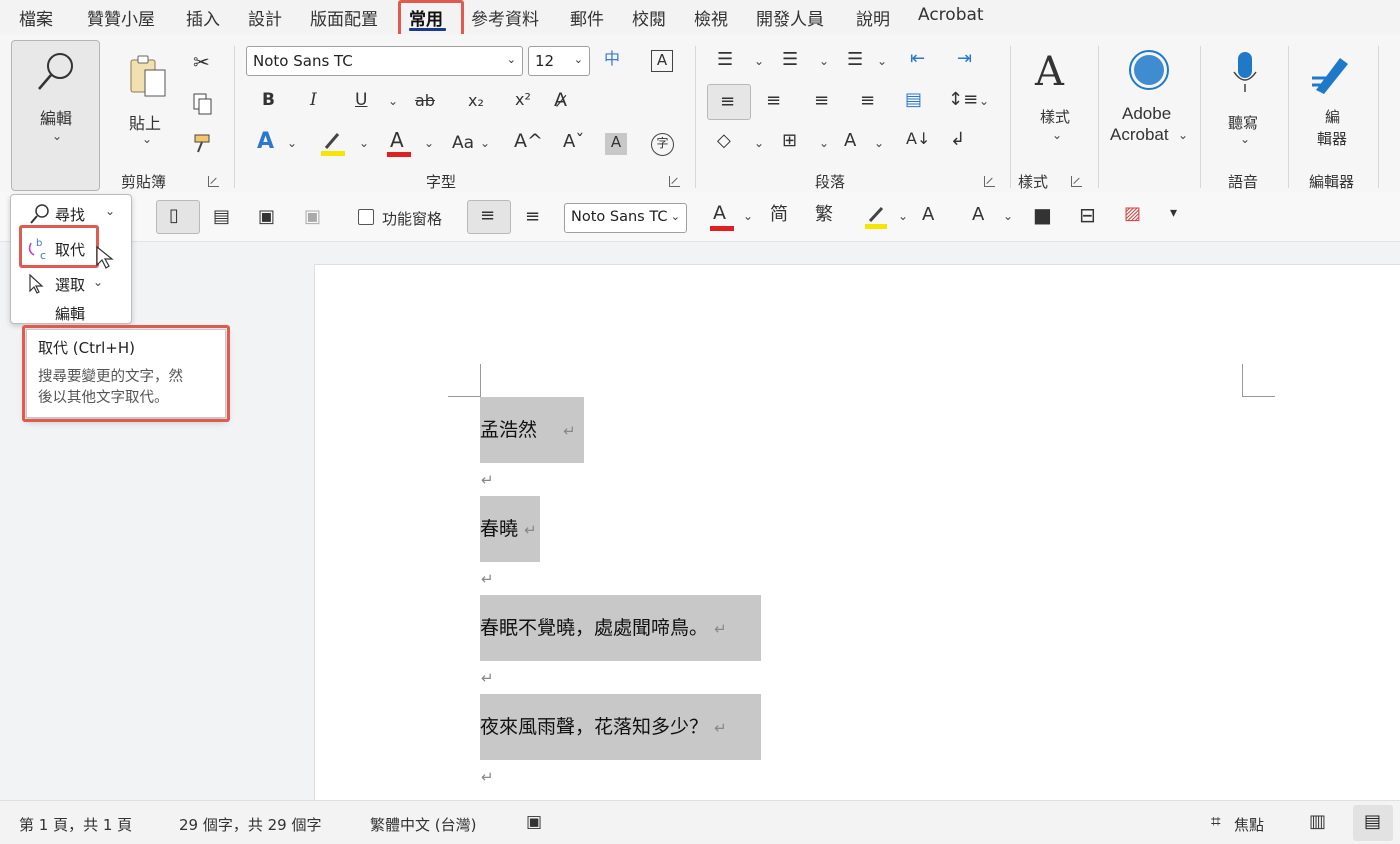 The height and width of the screenshot is (844, 1400). What do you see at coordinates (913, 100) in the screenshot?
I see `distributed-icon: ▤` at bounding box center [913, 100].